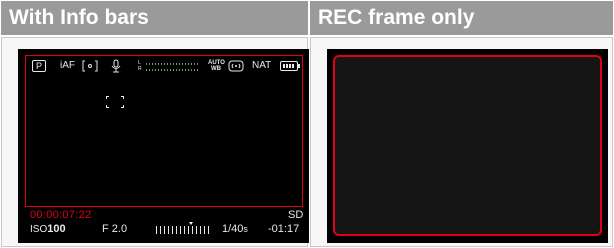 The height and width of the screenshot is (248, 614). I want to click on bottom-info-bar: ISO100 F 2.0 1/40s -01:17, so click(168, 229).